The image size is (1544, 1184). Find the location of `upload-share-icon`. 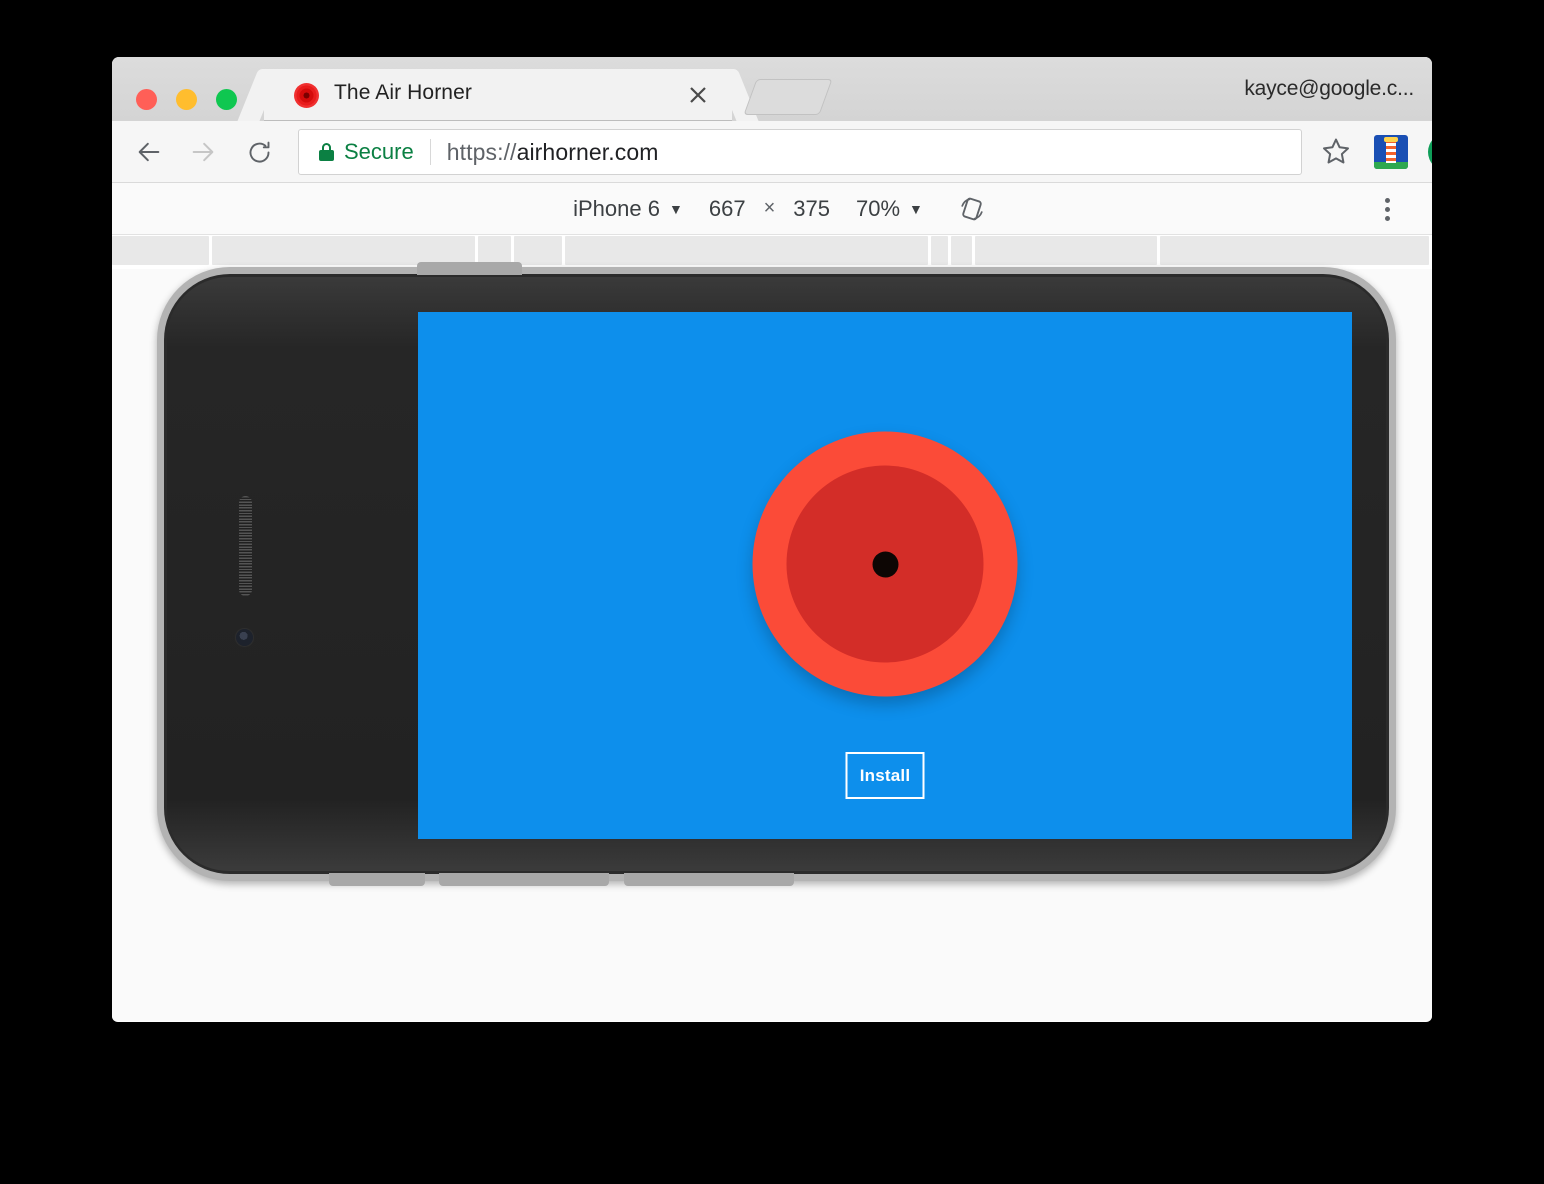

upload-share-icon is located at coordinates (1430, 152).